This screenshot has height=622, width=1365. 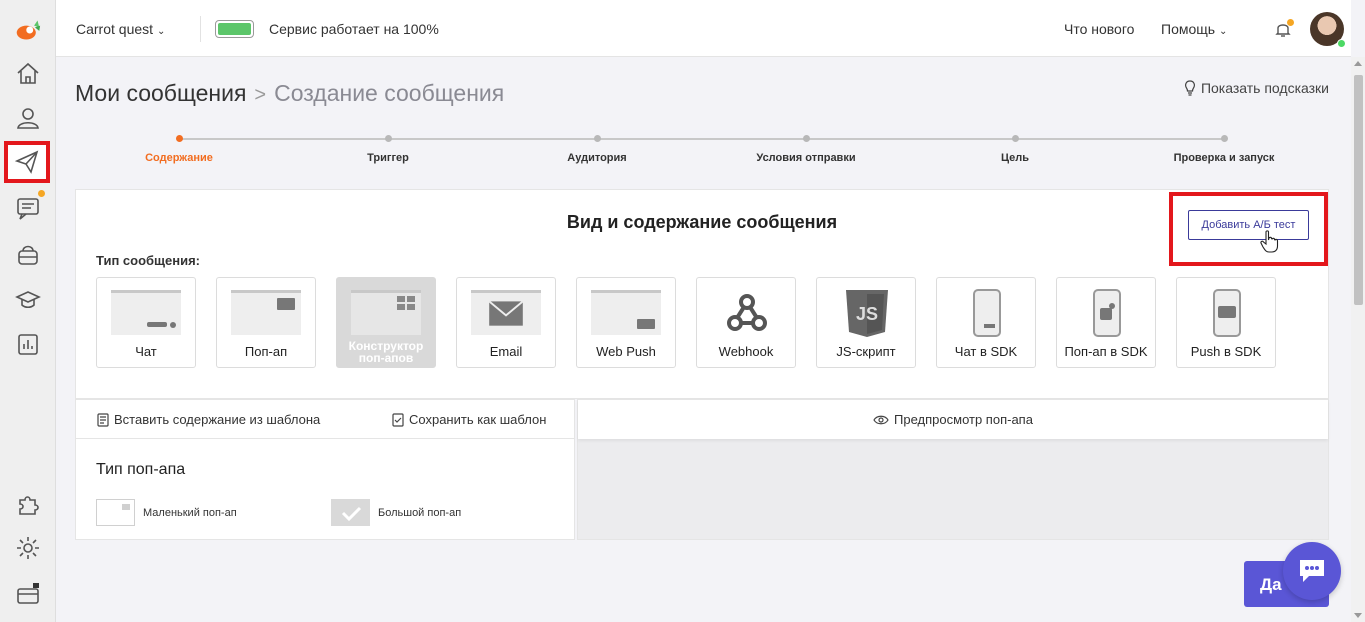 I want to click on save-template-icon, so click(x=398, y=419).